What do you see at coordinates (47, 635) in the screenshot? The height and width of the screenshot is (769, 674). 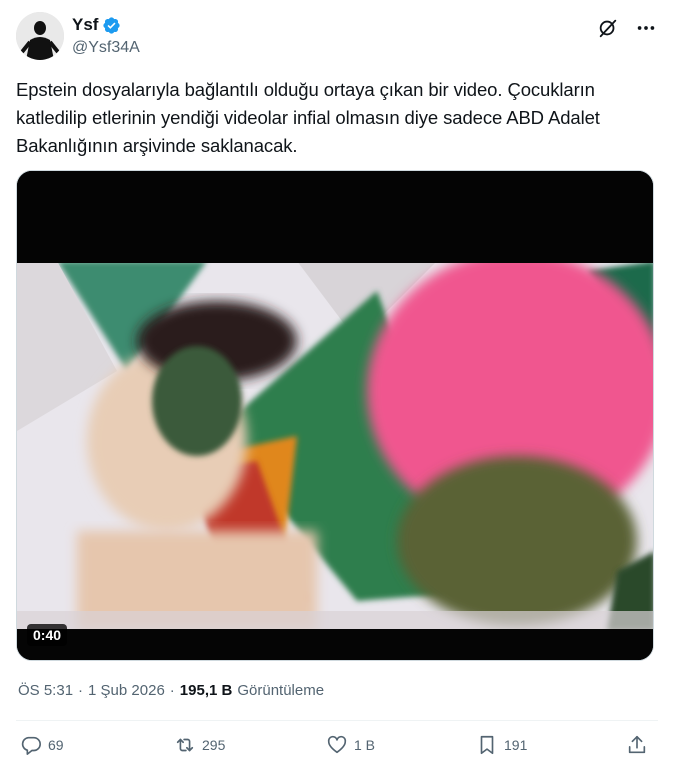 I see `video-duration-badge: 0:40` at bounding box center [47, 635].